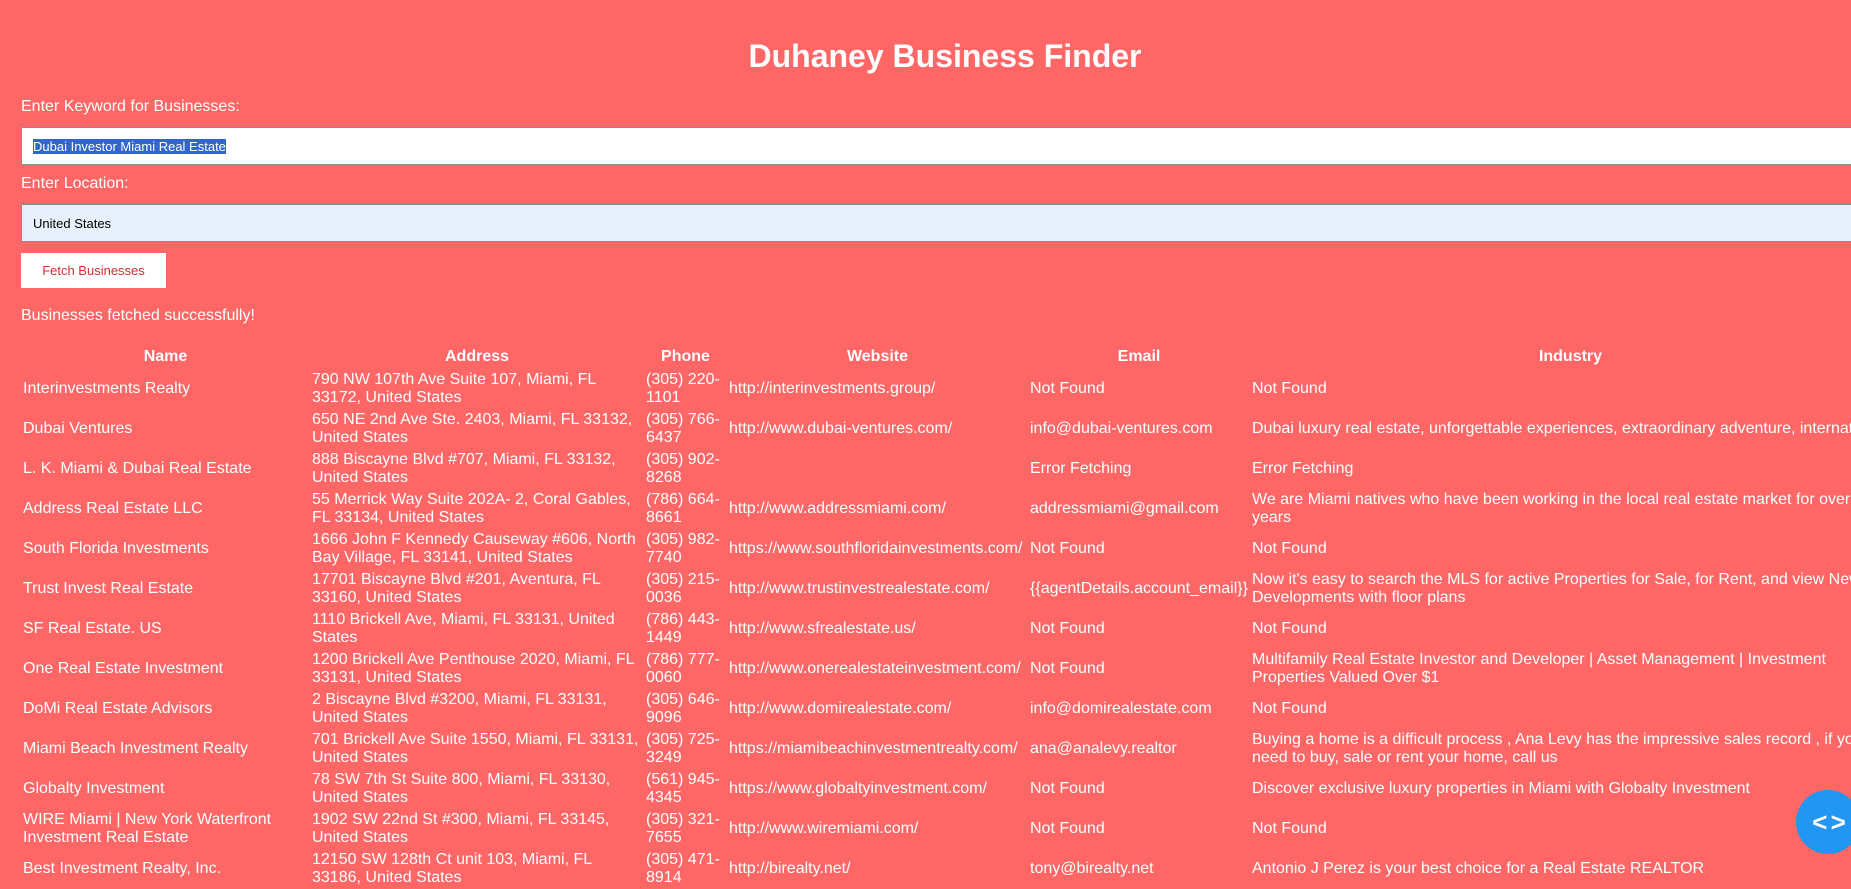  I want to click on location-input, so click(936, 223).